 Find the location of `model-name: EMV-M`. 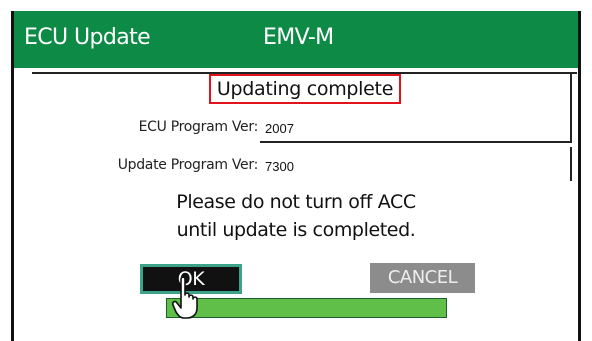

model-name: EMV-M is located at coordinates (298, 37).